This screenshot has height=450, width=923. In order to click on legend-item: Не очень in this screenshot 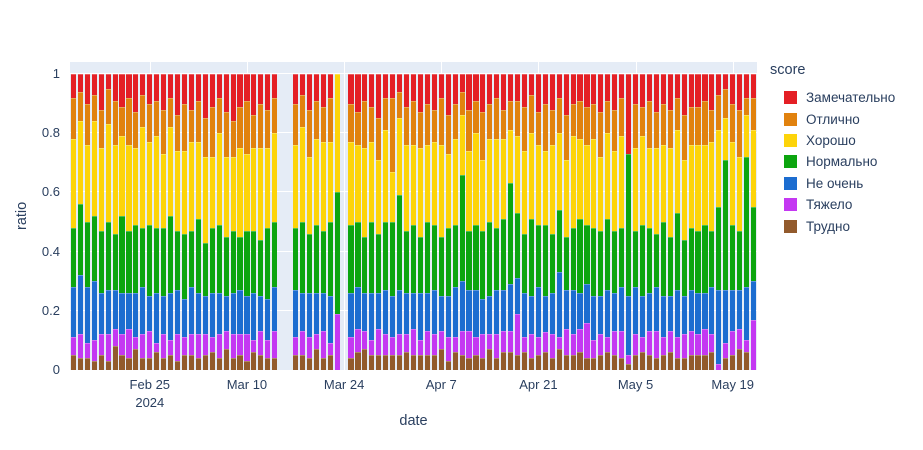, I will do `click(832, 183)`.